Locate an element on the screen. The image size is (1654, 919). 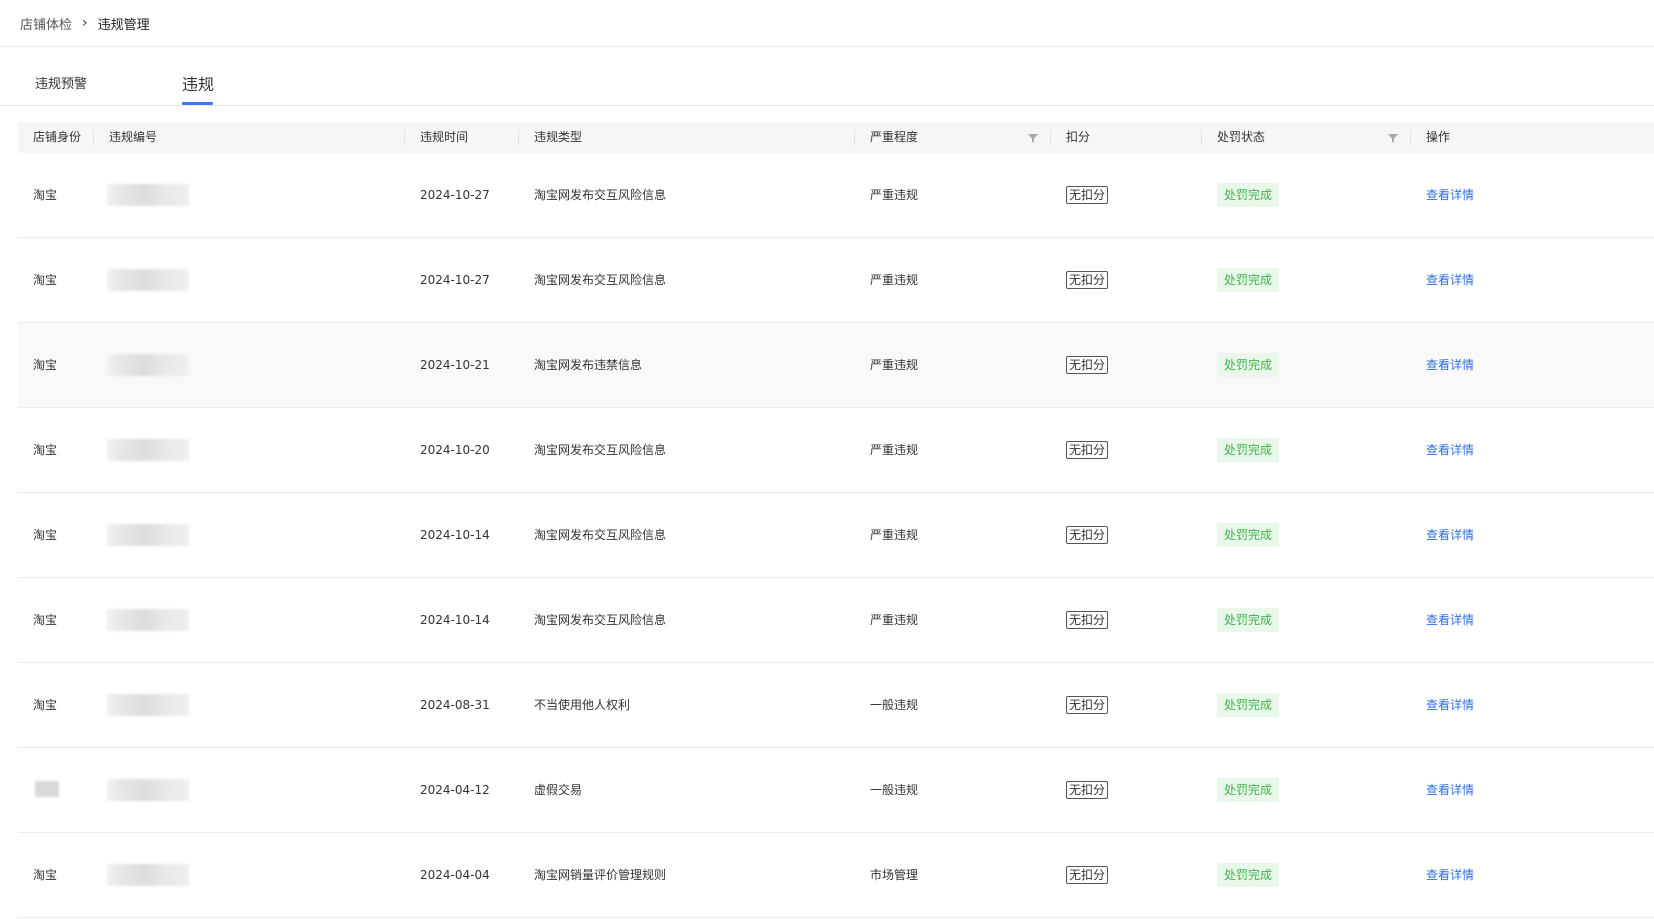
column-header-violation-id: 违规编号 is located at coordinates (133, 137).